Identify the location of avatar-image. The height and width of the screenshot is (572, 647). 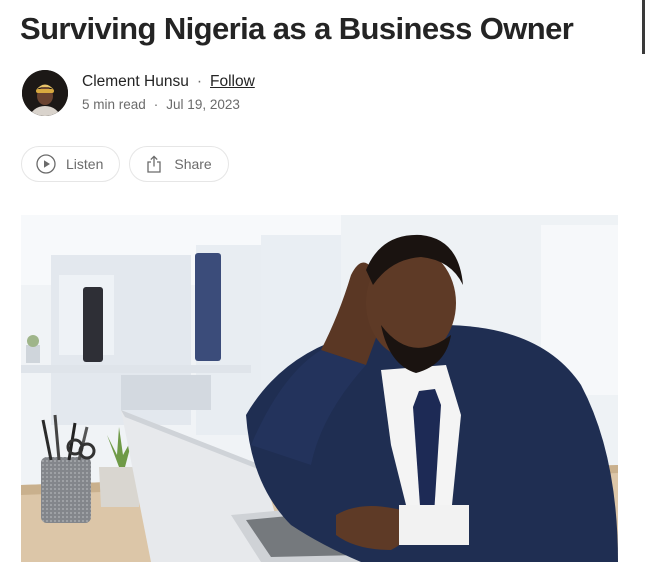
(45, 93).